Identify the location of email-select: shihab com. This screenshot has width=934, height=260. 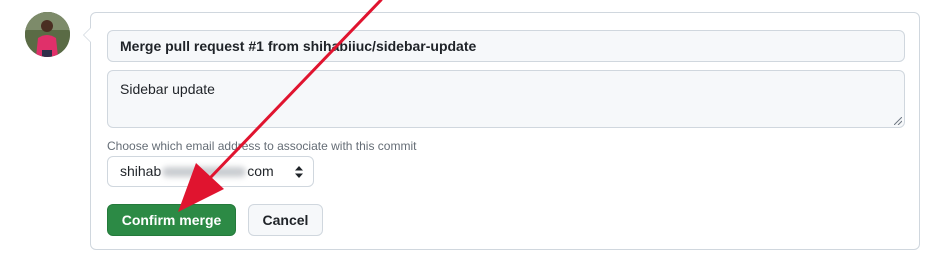
(210, 171).